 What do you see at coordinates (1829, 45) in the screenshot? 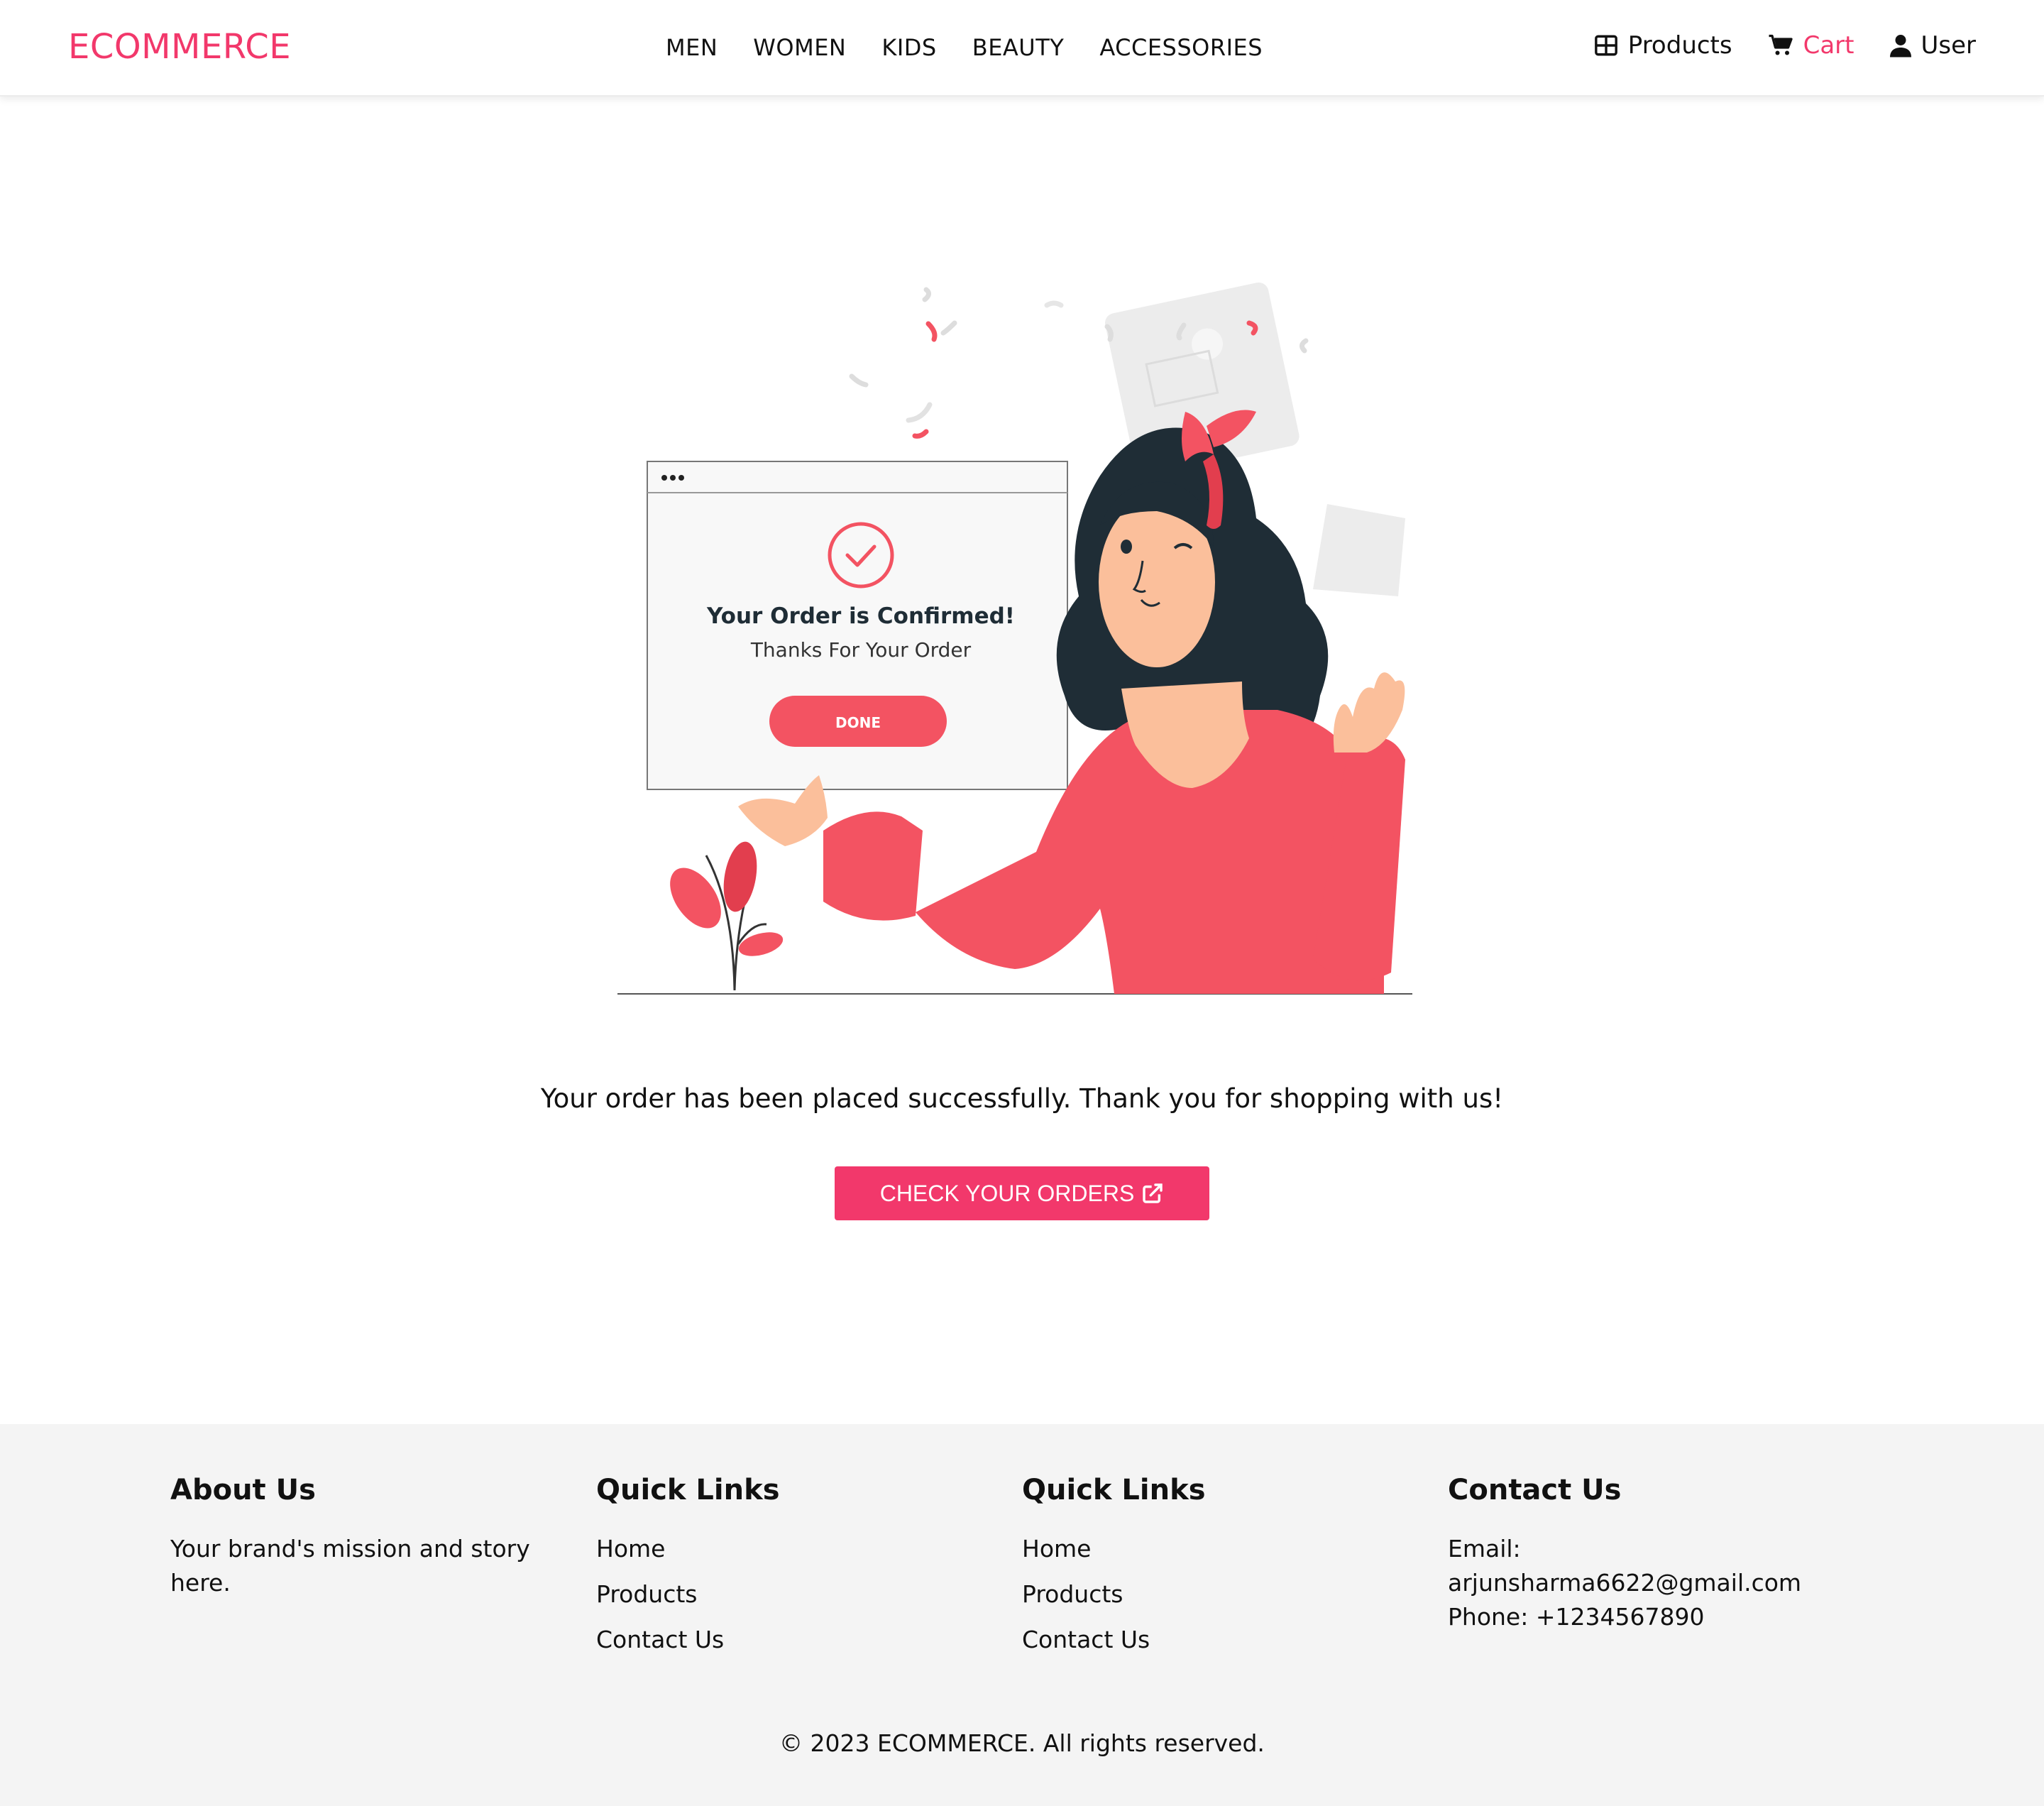
I see `cart-link-label: Cart` at bounding box center [1829, 45].